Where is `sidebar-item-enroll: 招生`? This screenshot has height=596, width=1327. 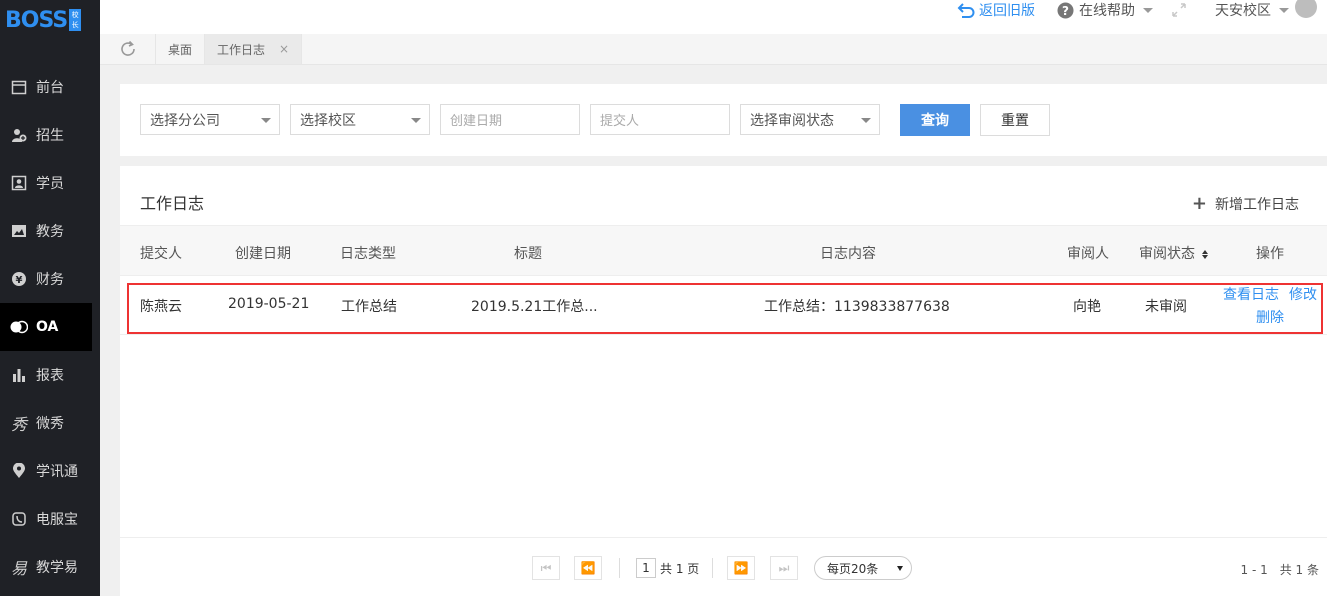
sidebar-item-enroll: 招生 is located at coordinates (50, 135).